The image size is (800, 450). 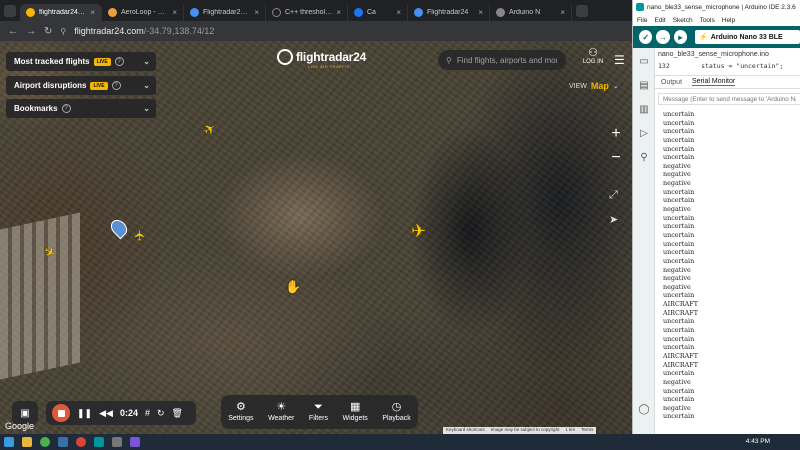 I want to click on arduino-icon, so click(x=99, y=442).